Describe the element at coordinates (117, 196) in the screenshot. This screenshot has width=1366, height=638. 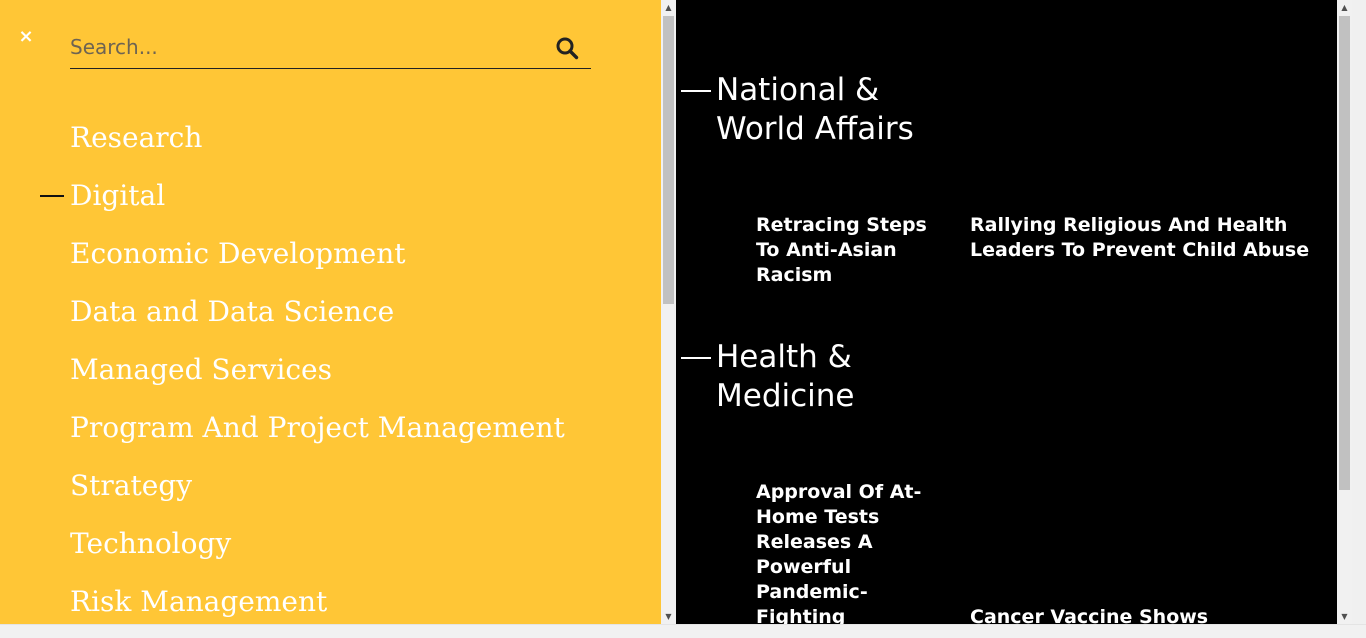
I see `menu-item-digital: Digital` at that location.